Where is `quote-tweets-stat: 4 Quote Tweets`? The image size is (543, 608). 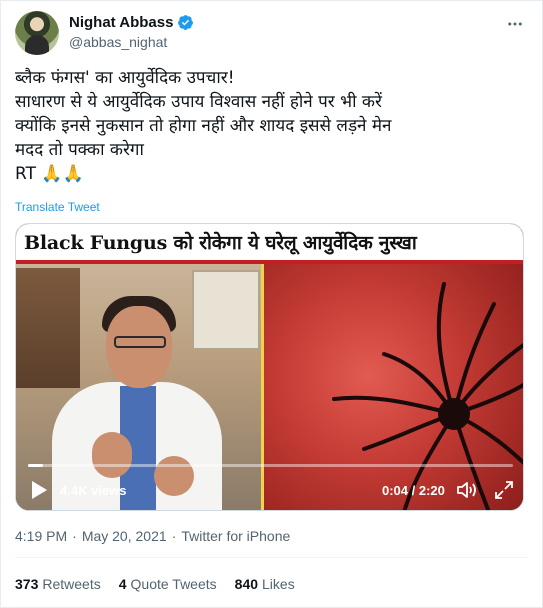
quote-tweets-stat: 4 Quote Tweets is located at coordinates (168, 584).